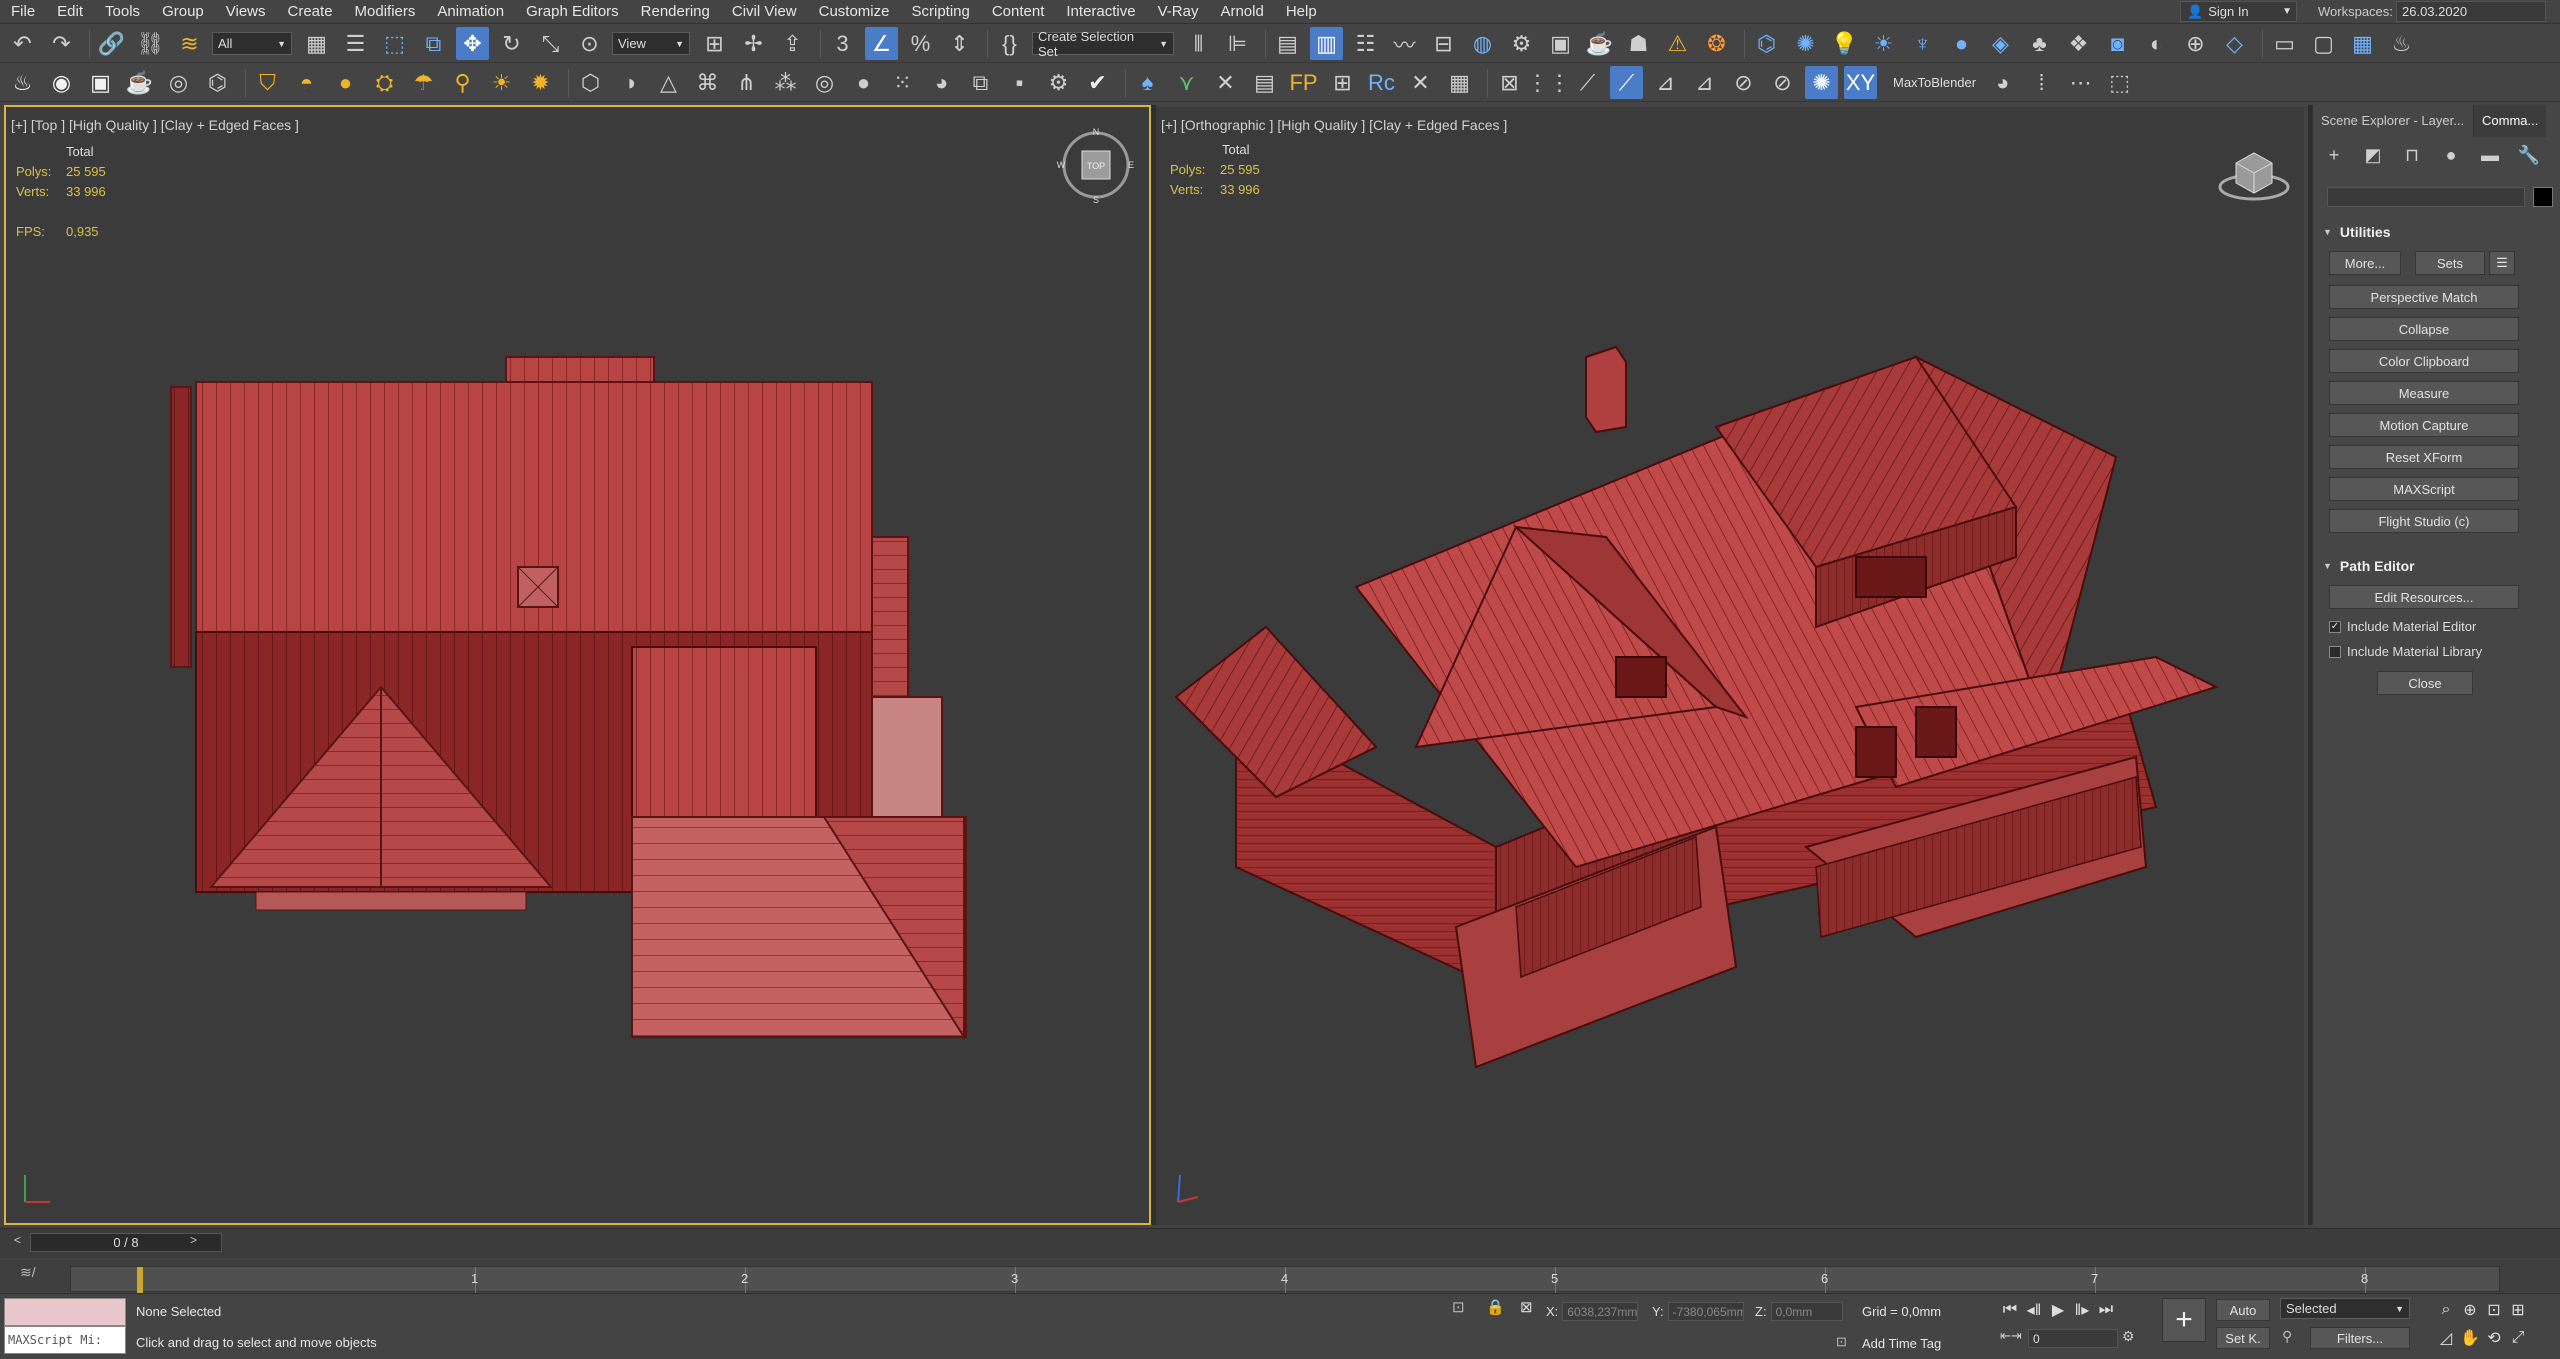  Describe the element at coordinates (511, 43) in the screenshot. I see `select-rotate-icon: ↻` at that location.